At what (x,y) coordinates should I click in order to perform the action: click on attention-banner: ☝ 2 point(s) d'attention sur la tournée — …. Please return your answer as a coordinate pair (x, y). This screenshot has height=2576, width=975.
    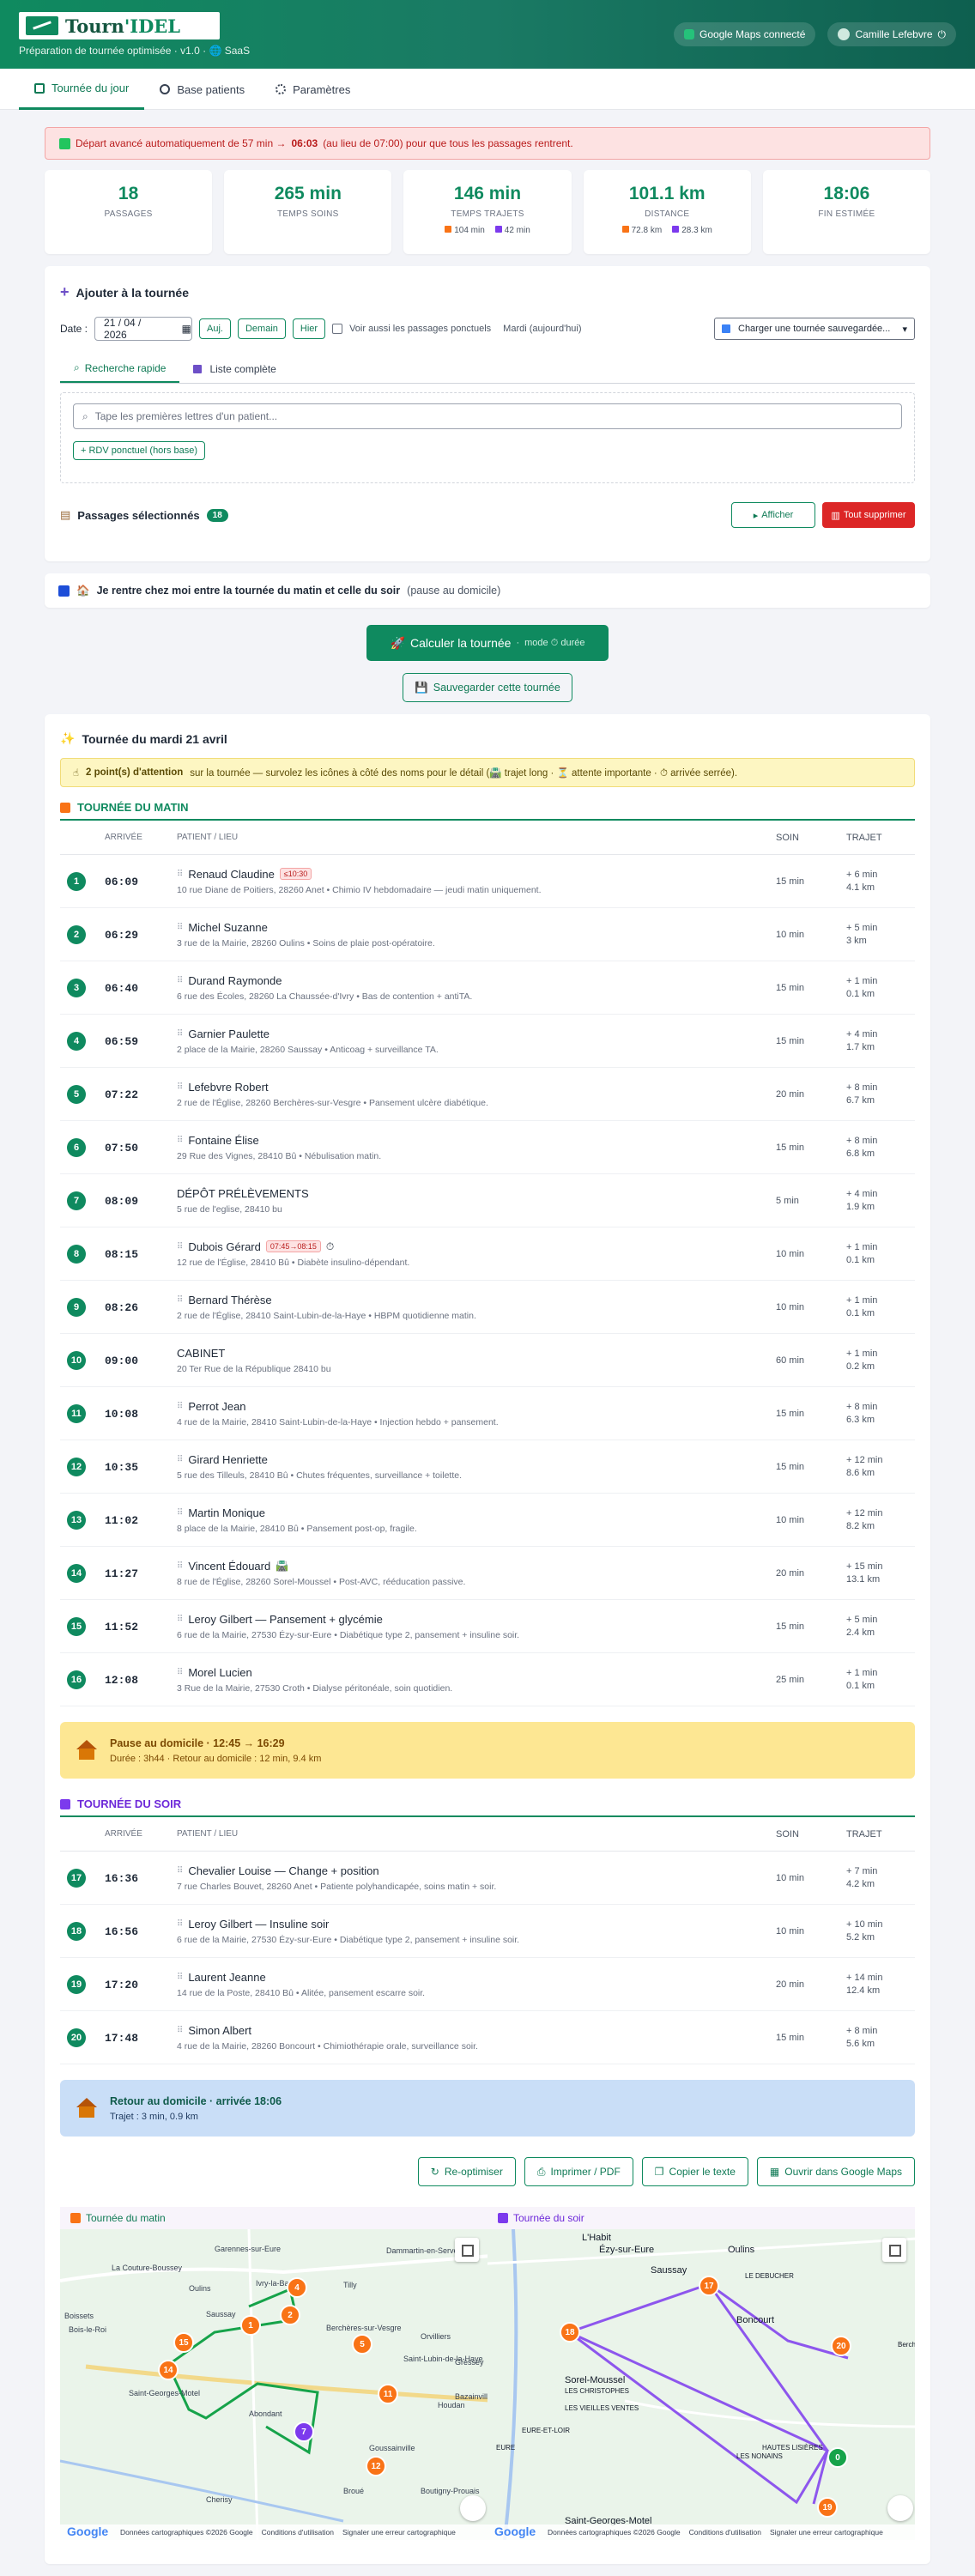
    Looking at the image, I should click on (487, 772).